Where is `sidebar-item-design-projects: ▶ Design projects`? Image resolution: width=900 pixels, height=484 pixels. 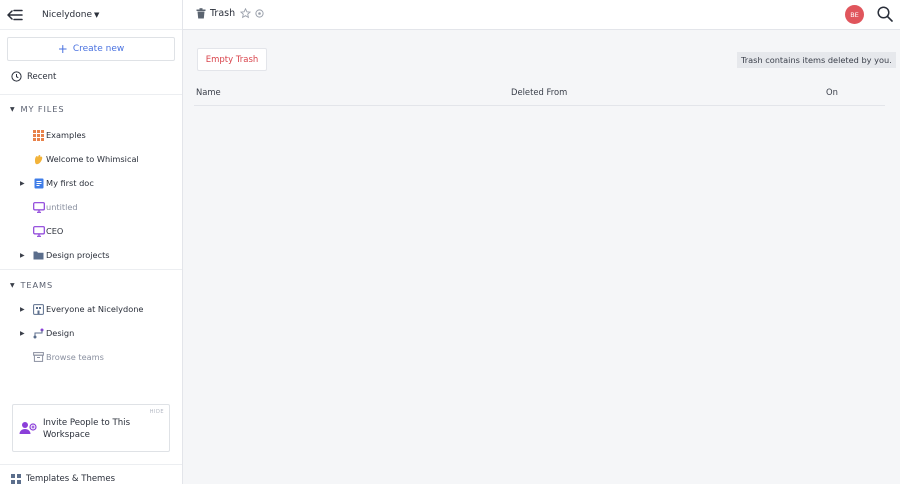 sidebar-item-design-projects: ▶ Design projects is located at coordinates (65, 255).